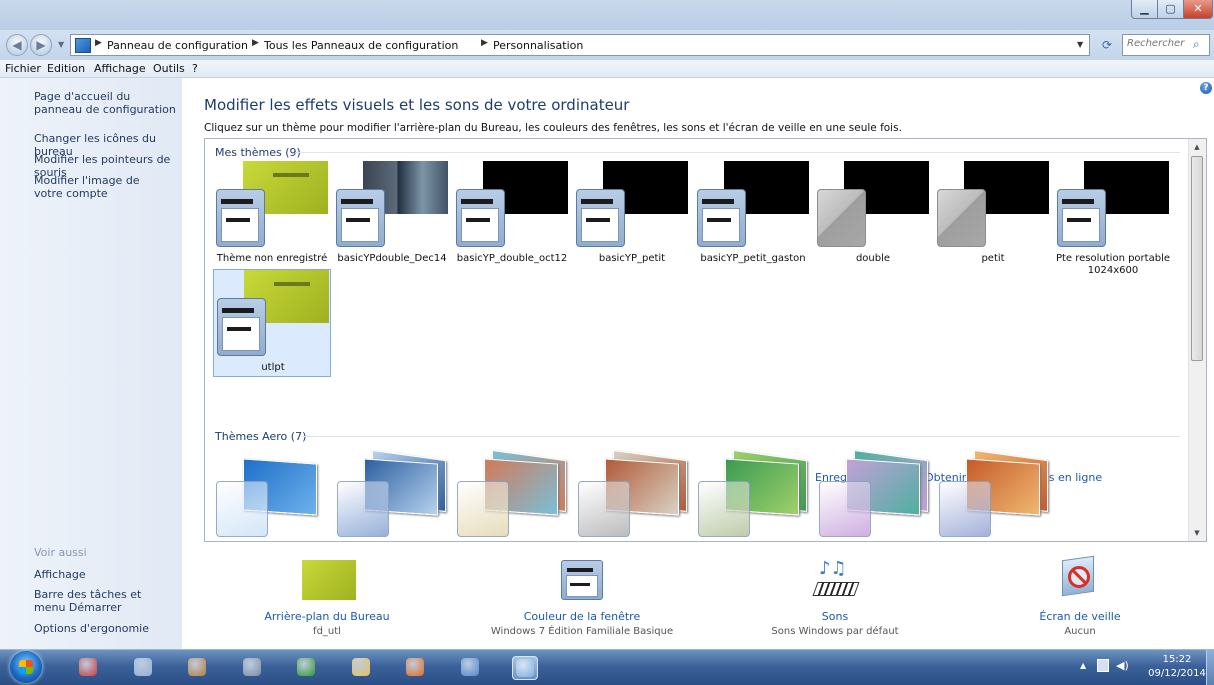 The width and height of the screenshot is (1214, 685). What do you see at coordinates (753, 258) in the screenshot?
I see `theme-label: basicYP_petit_gaston` at bounding box center [753, 258].